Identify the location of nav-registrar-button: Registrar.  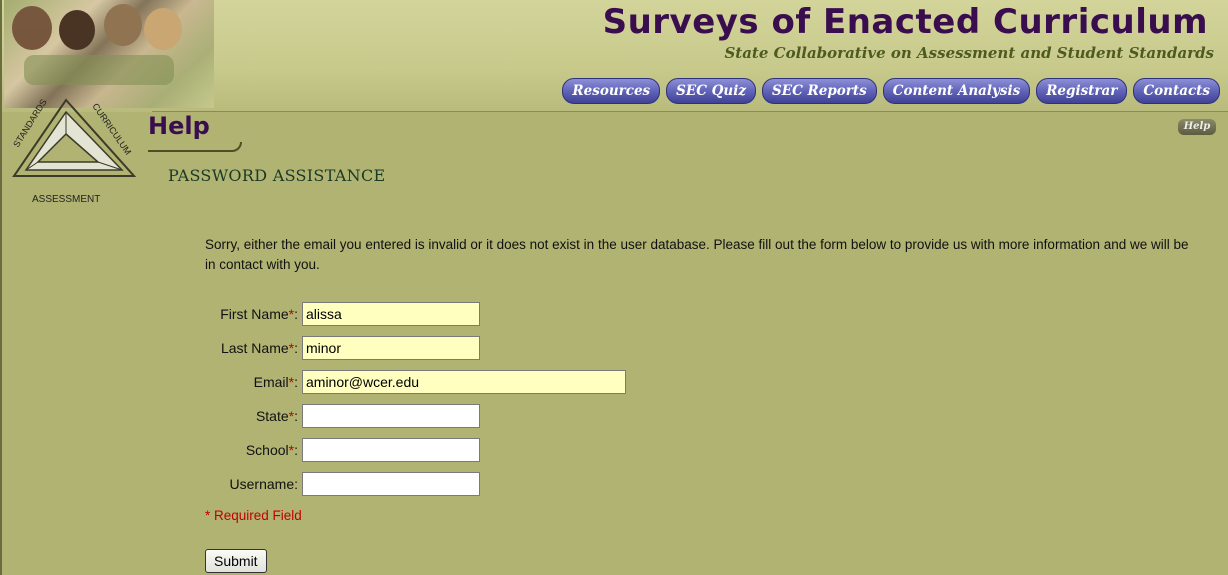
(1082, 91).